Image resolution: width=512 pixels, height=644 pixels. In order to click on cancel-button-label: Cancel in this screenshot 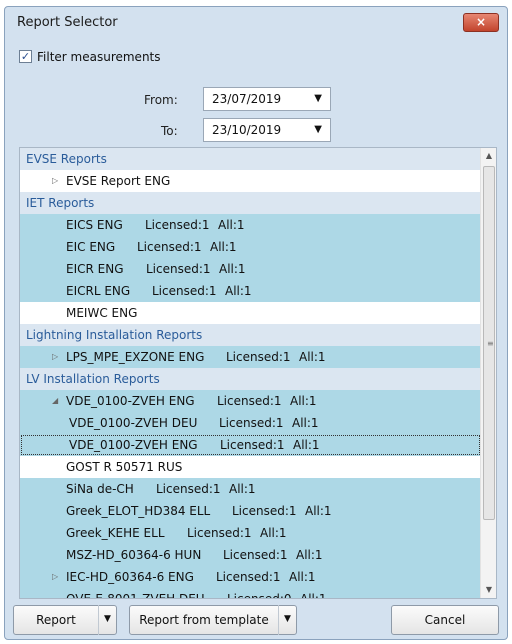, I will do `click(445, 620)`.